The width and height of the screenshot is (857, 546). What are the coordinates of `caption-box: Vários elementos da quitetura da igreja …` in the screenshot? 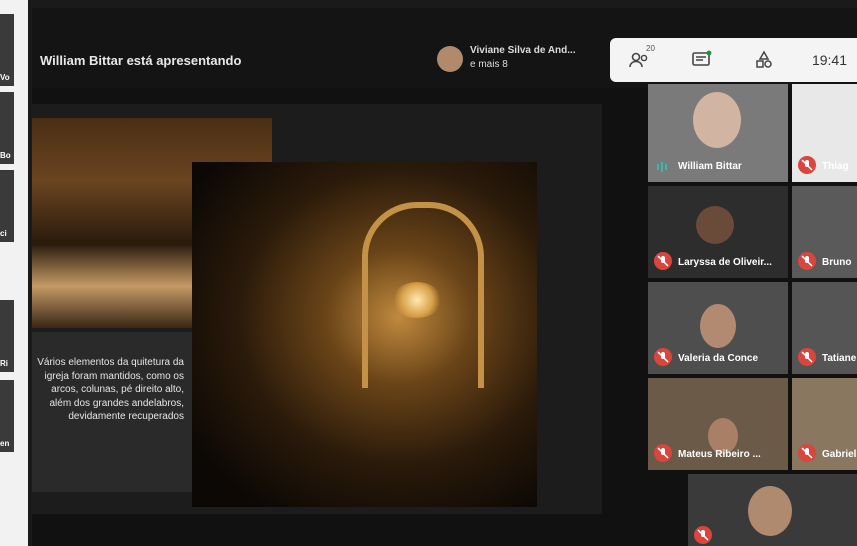 It's located at (112, 412).